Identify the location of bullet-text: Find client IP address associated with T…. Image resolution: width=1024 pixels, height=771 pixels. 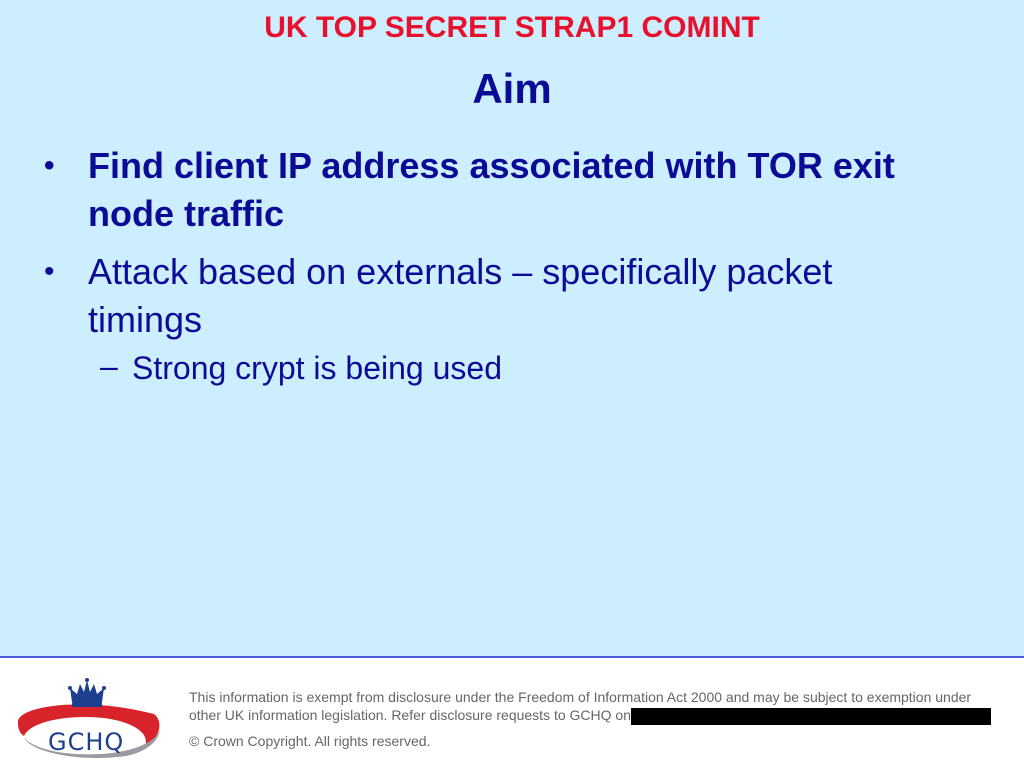
(491, 189).